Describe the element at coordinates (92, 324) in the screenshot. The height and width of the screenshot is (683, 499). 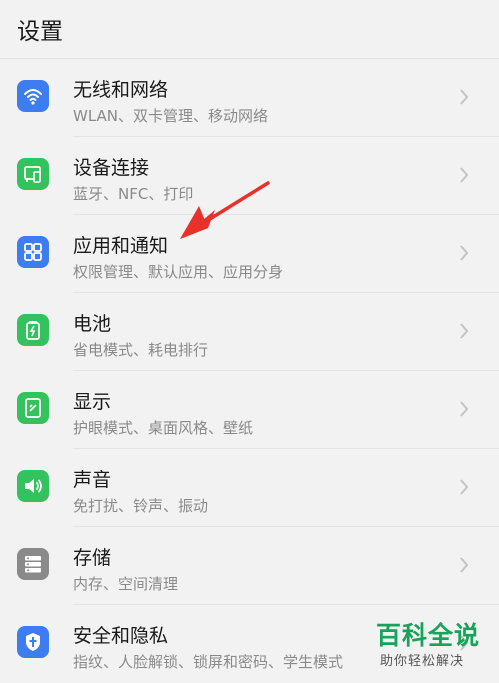
I see `settings-item-label: 电池` at that location.